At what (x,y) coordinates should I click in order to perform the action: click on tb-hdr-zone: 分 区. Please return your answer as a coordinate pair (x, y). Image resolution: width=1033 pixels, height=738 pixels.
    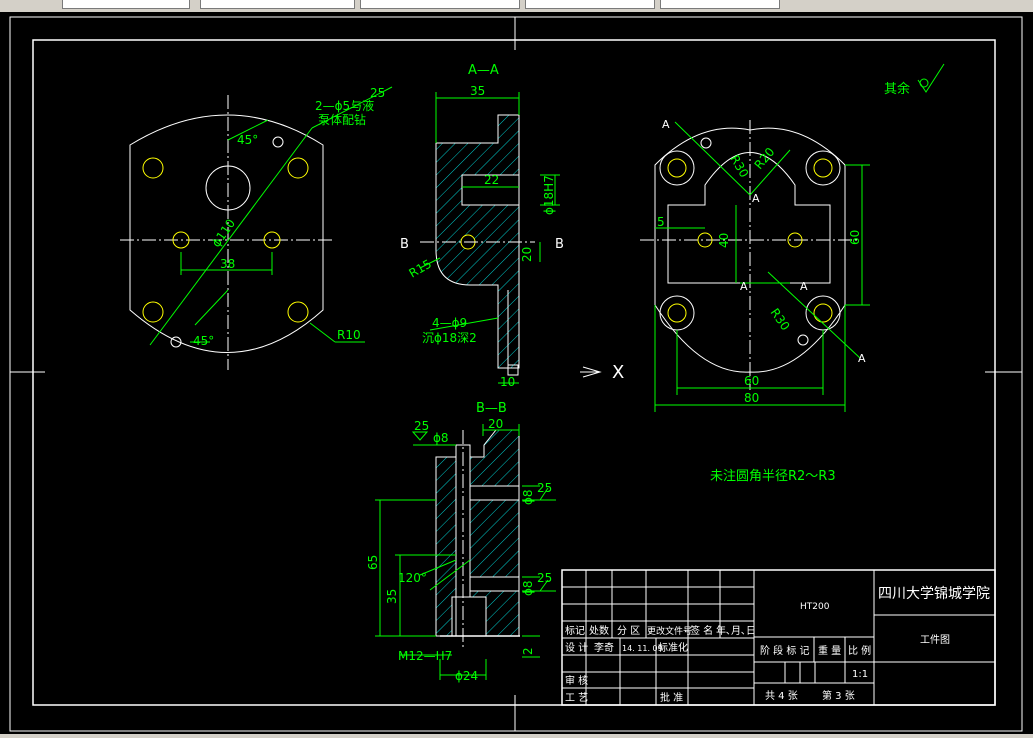
    Looking at the image, I should click on (628, 631).